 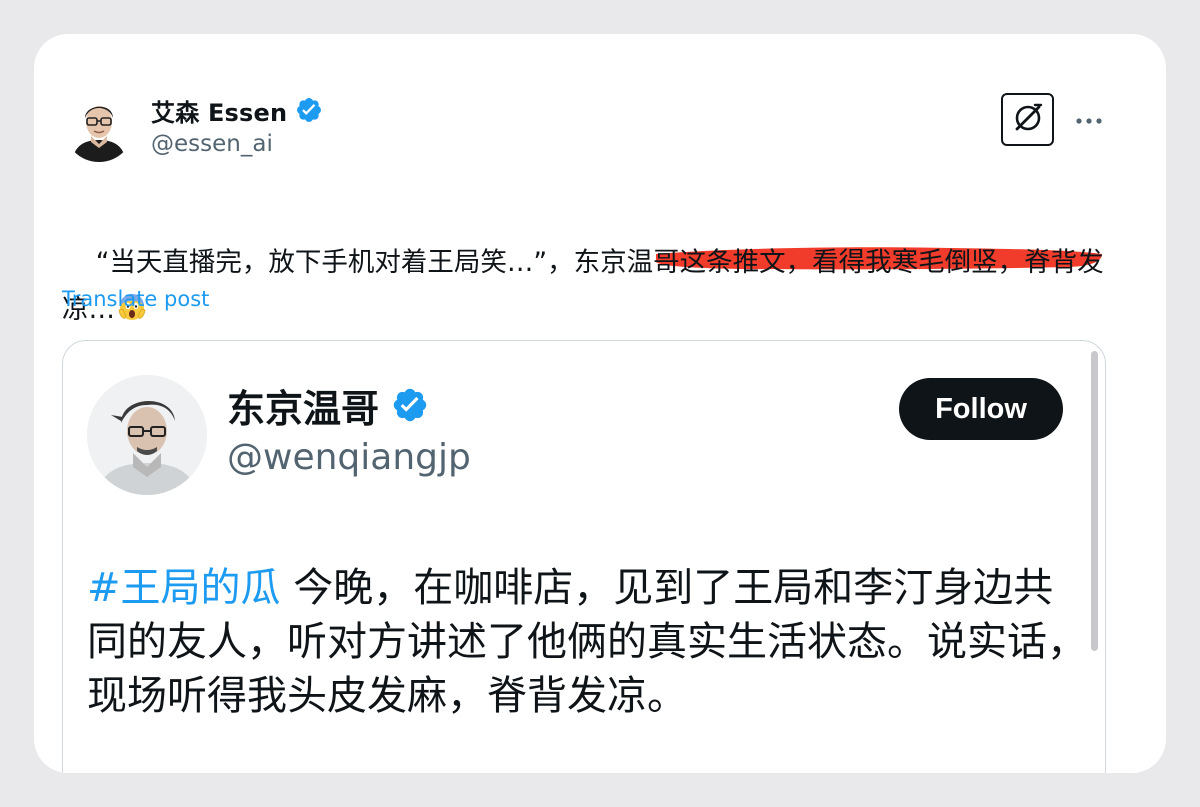 What do you see at coordinates (410, 405) in the screenshot?
I see `quoted-verified-badge-icon` at bounding box center [410, 405].